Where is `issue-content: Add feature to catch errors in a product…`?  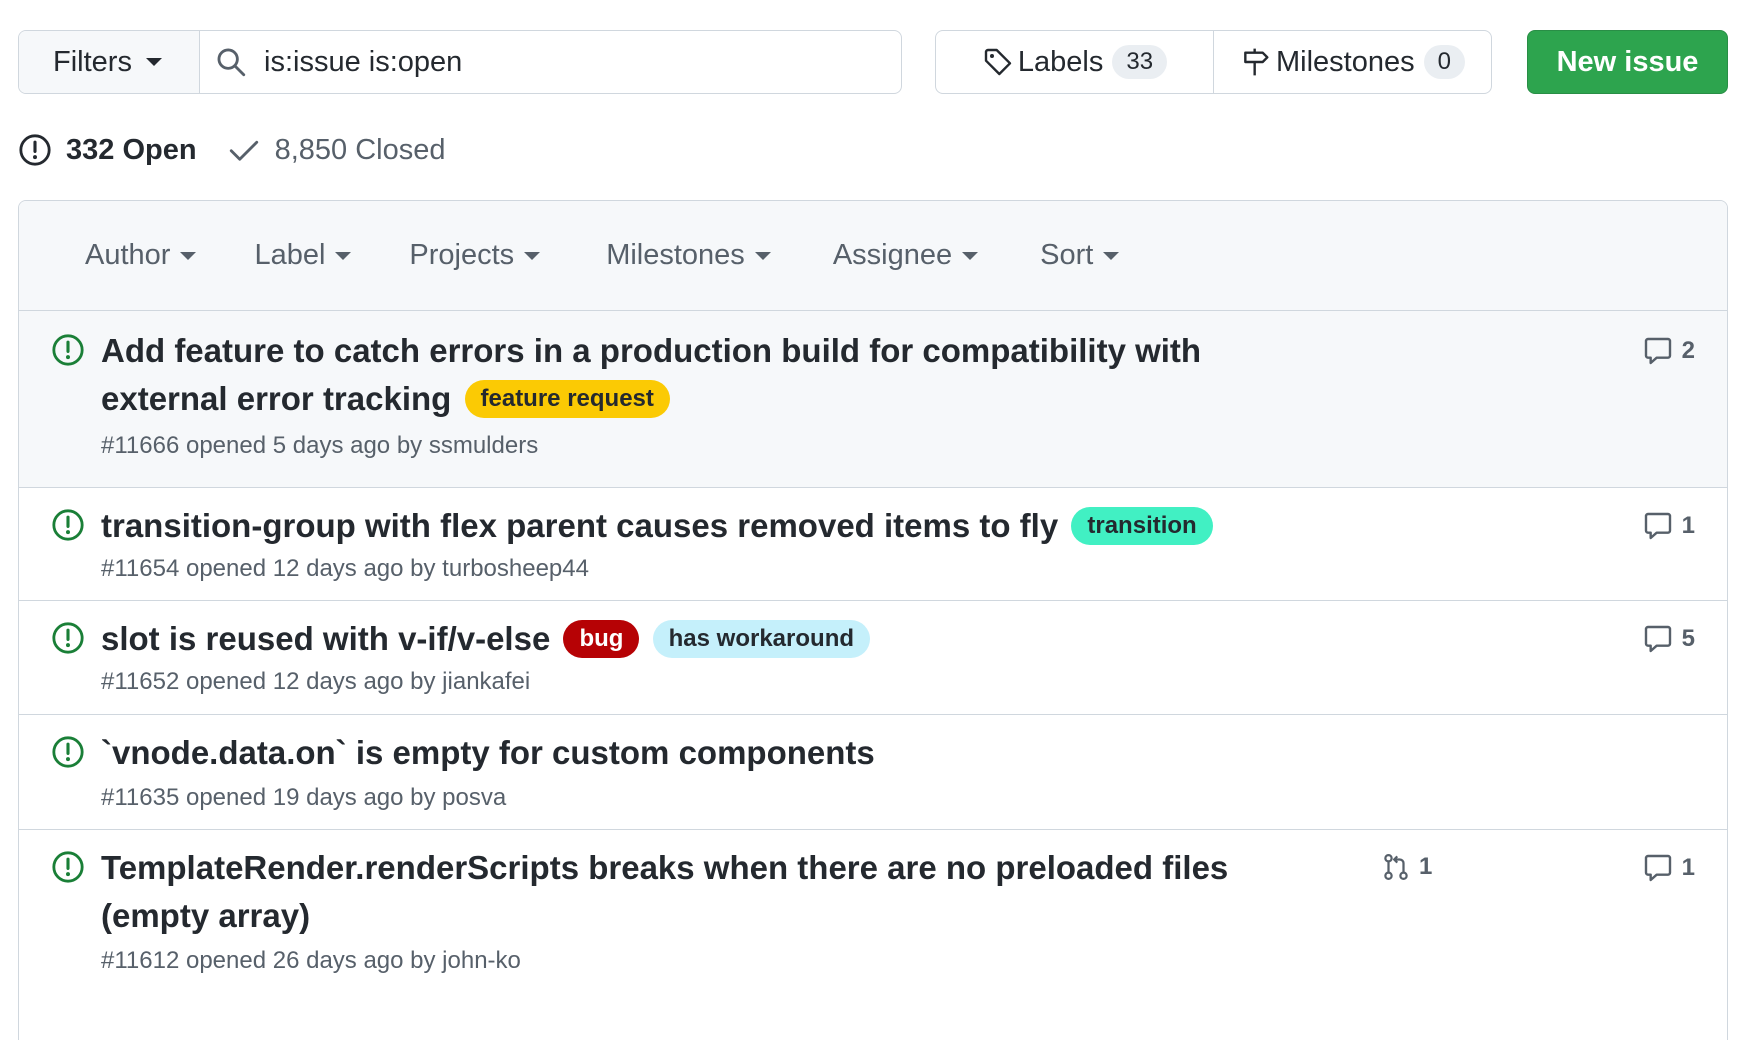 issue-content: Add feature to catch errors in a product… is located at coordinates (651, 395).